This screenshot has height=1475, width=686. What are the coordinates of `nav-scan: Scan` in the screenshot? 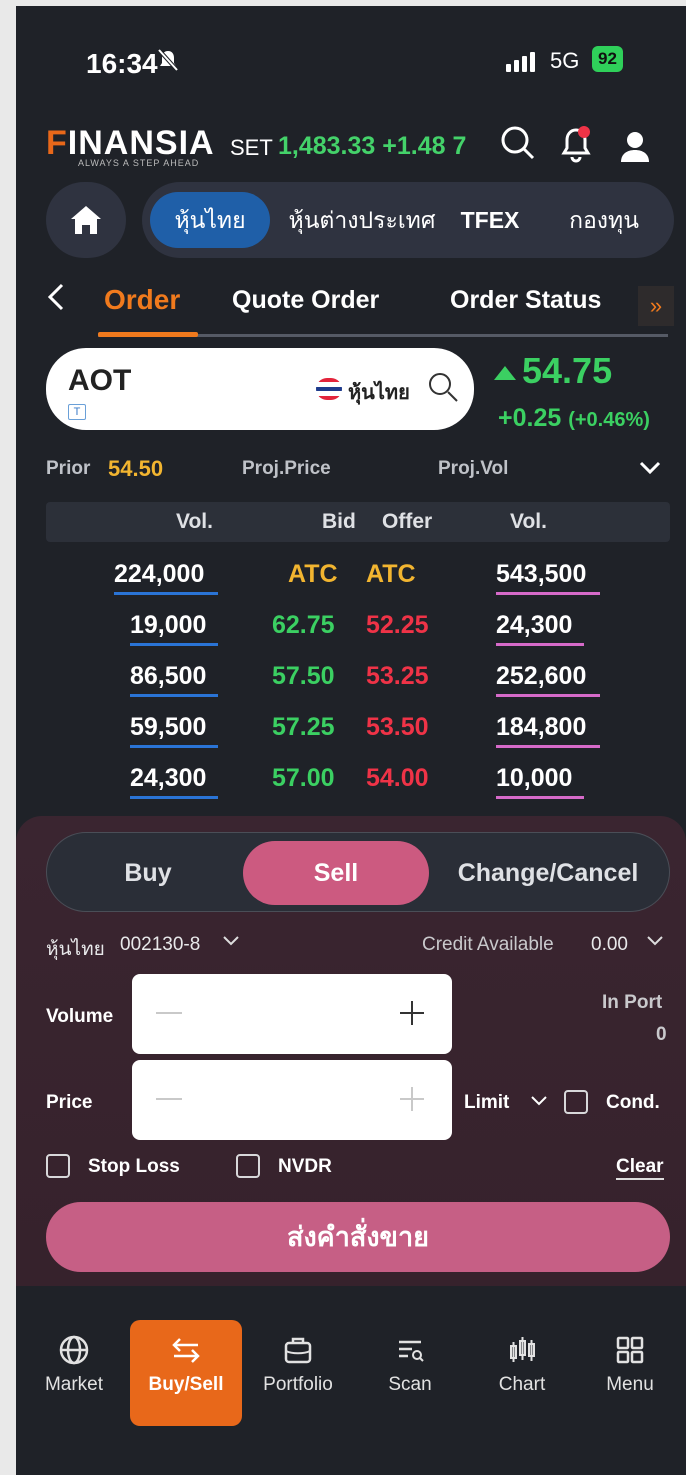 It's located at (410, 1373).